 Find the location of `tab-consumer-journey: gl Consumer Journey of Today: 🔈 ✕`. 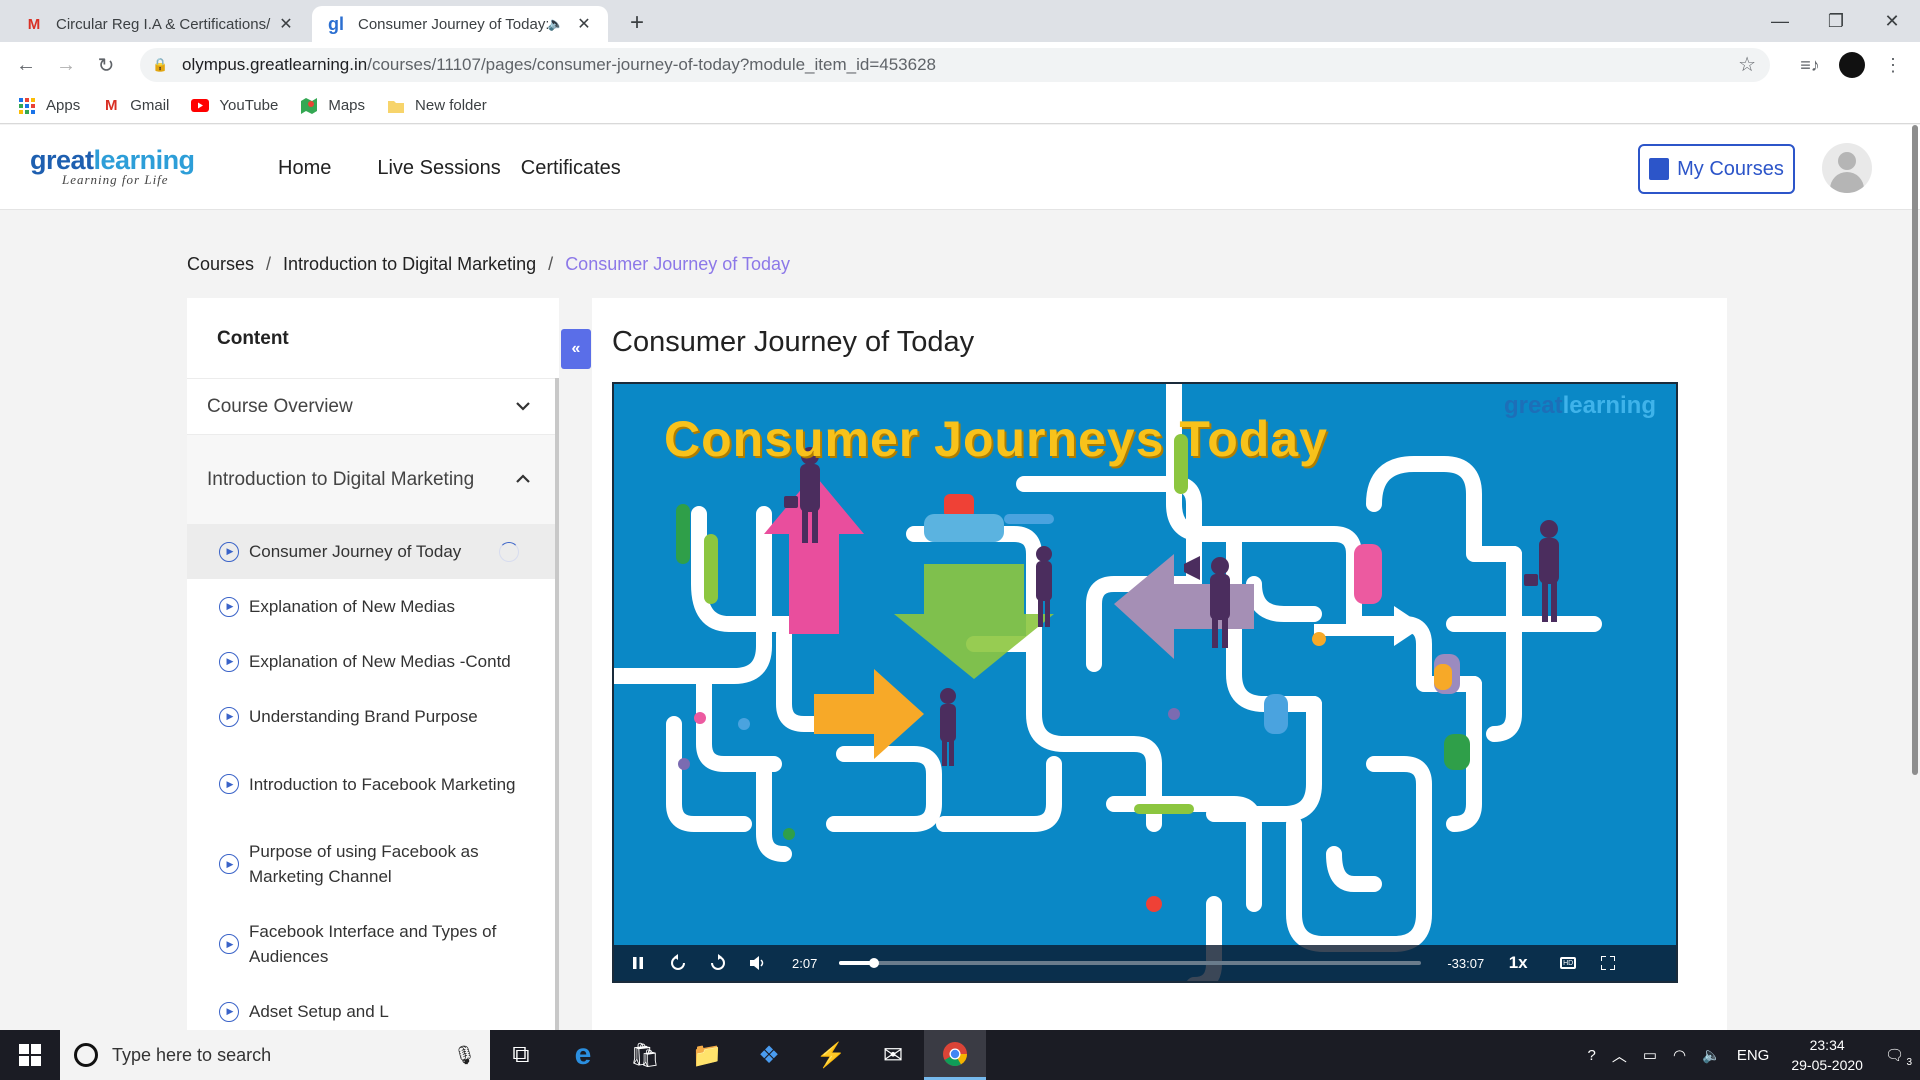

tab-consumer-journey: gl Consumer Journey of Today: 🔈 ✕ is located at coordinates (460, 24).